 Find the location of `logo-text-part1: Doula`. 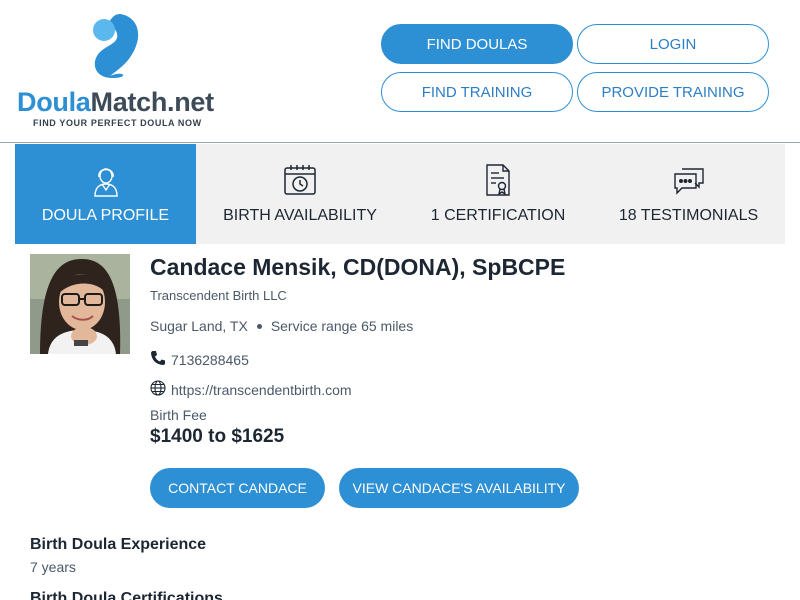

logo-text-part1: Doula is located at coordinates (54, 102).